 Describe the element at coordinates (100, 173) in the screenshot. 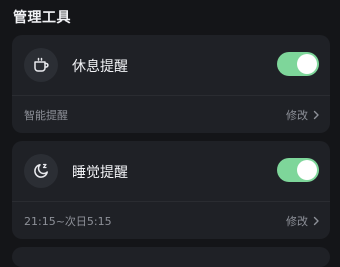

I see `sleep-reminder-title: 睡觉提醒` at that location.